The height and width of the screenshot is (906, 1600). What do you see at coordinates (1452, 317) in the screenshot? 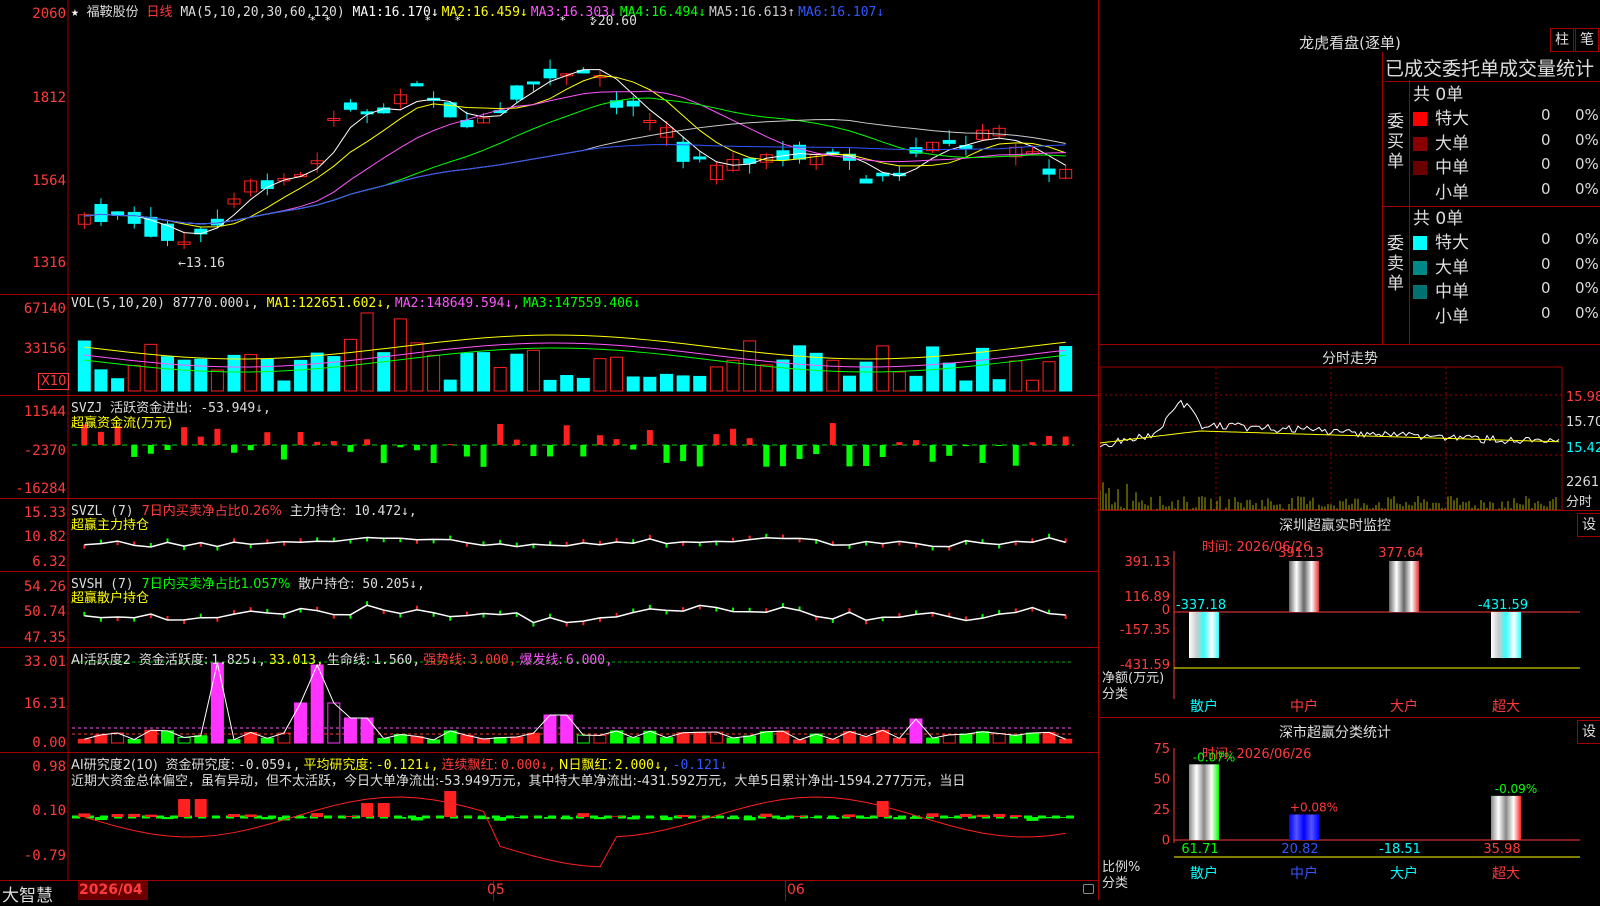
I see `row-name: 小单` at bounding box center [1452, 317].